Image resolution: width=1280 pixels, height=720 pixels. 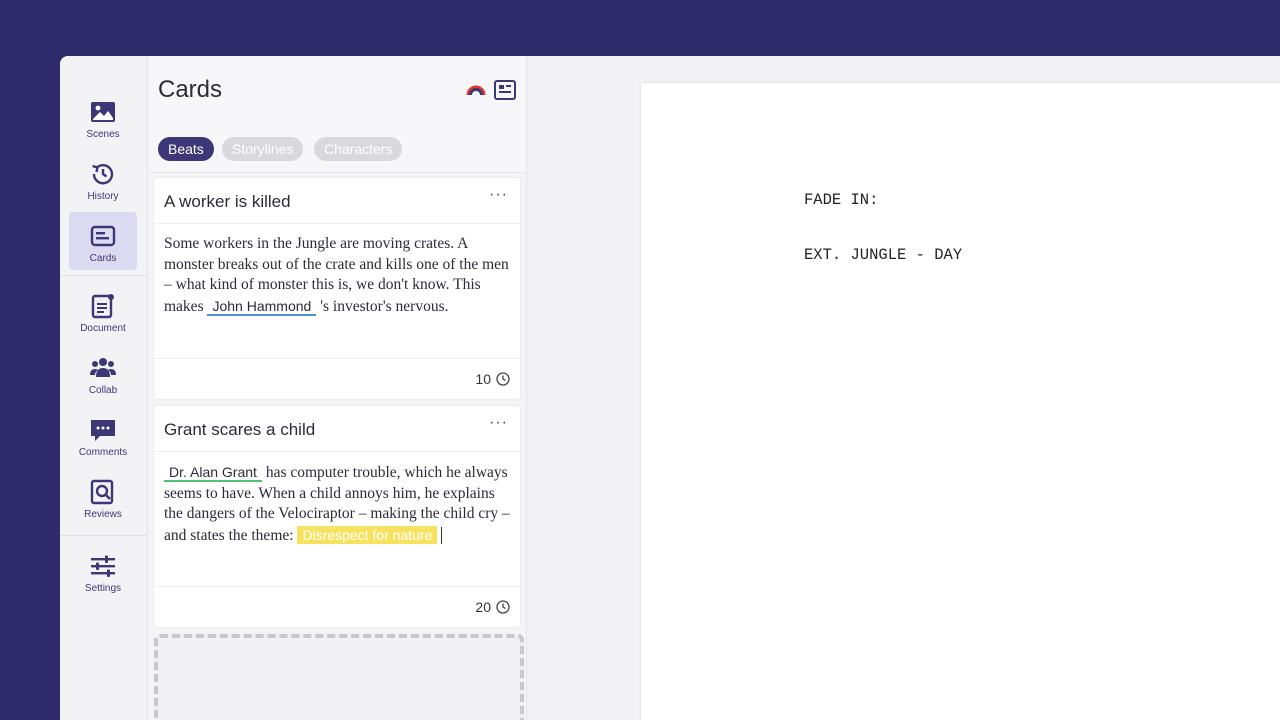 I want to click on page-title: Cards, so click(x=190, y=89).